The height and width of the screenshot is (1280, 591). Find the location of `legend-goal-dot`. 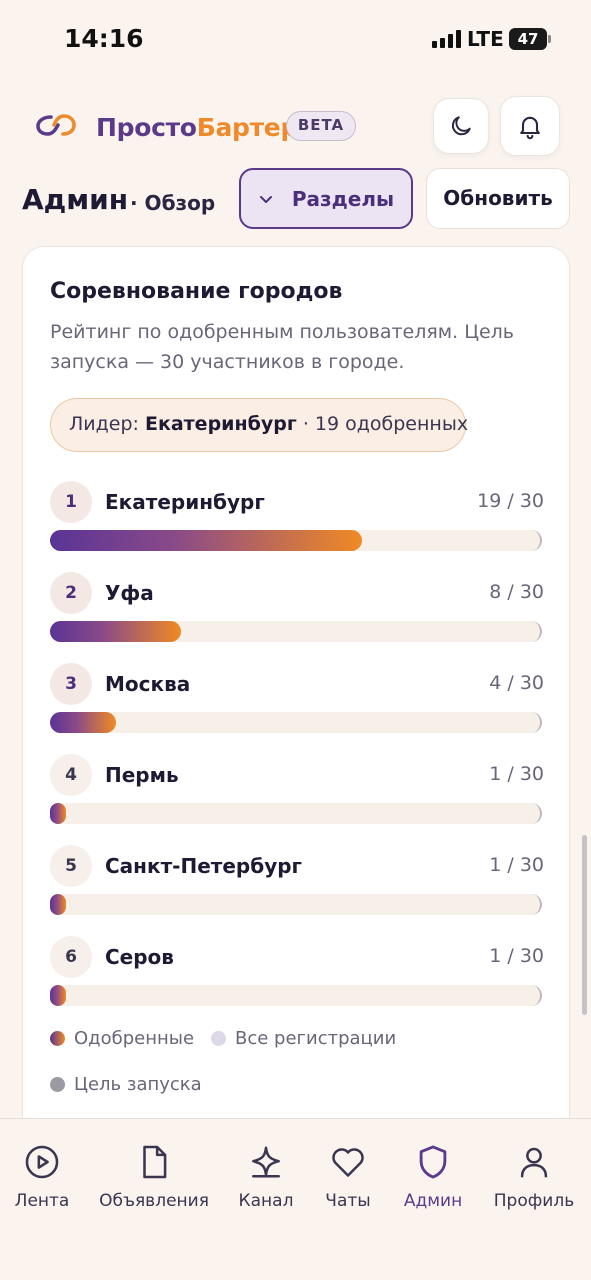

legend-goal-dot is located at coordinates (57, 1084).